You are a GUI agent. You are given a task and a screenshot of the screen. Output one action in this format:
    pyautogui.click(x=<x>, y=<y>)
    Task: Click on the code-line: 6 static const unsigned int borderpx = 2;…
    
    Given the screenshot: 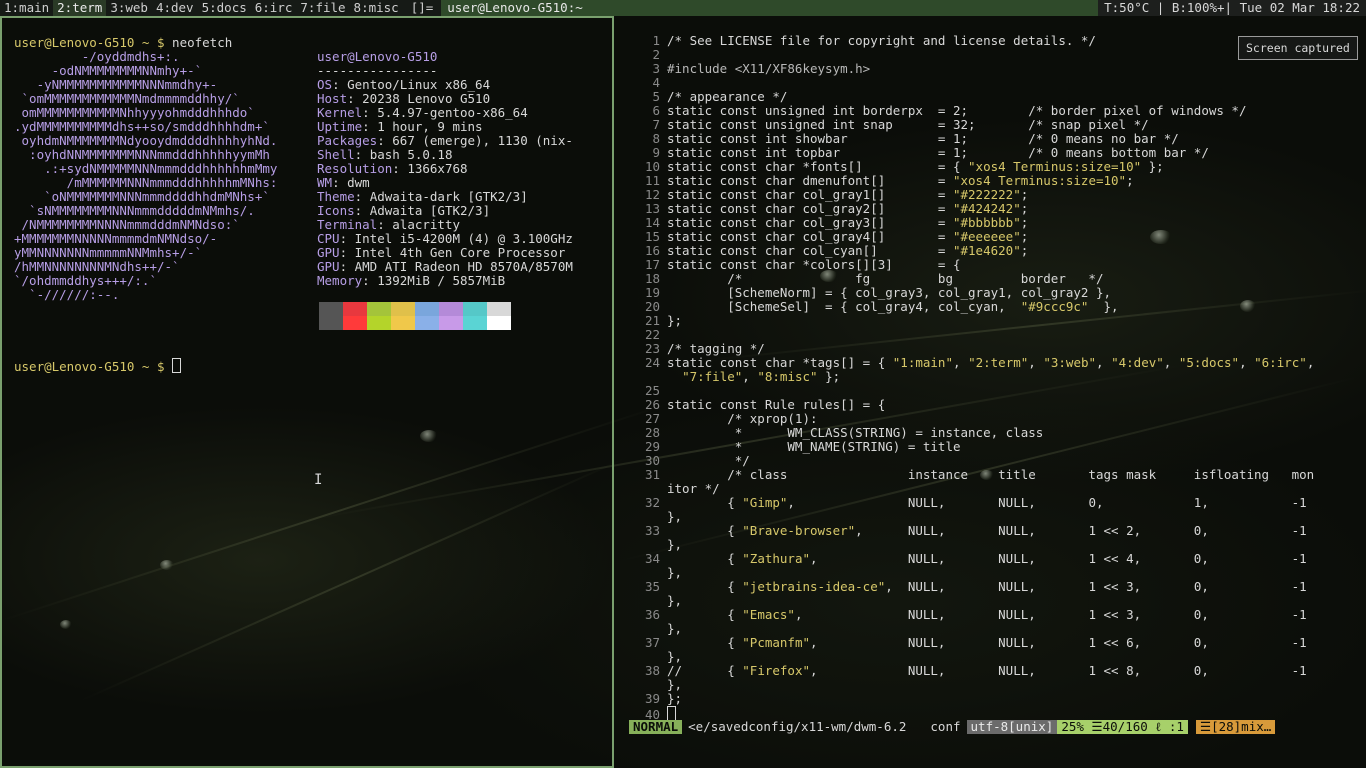 What is the action you would take?
    pyautogui.click(x=933, y=111)
    